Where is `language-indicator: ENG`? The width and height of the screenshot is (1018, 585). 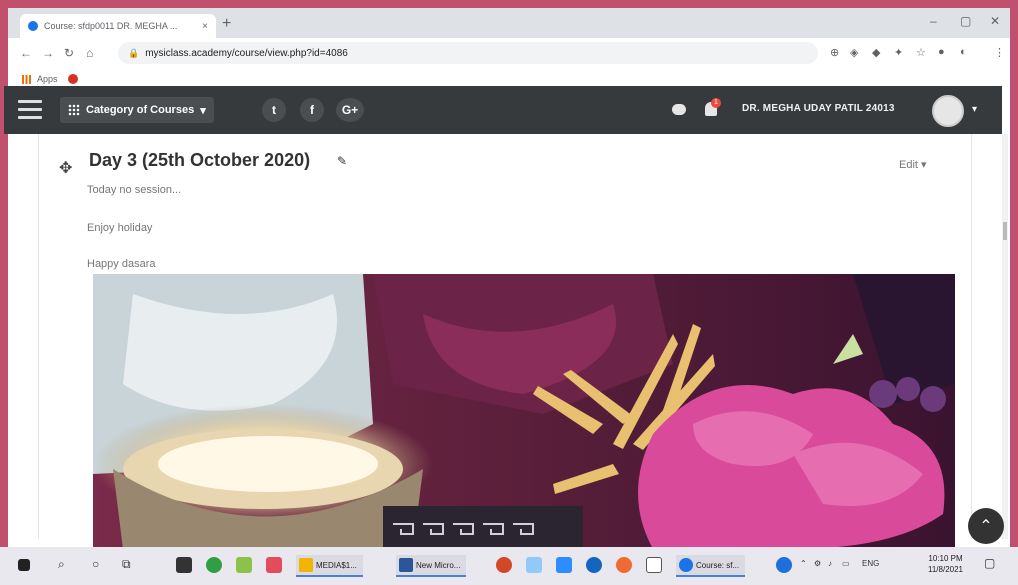 language-indicator: ENG is located at coordinates (870, 563).